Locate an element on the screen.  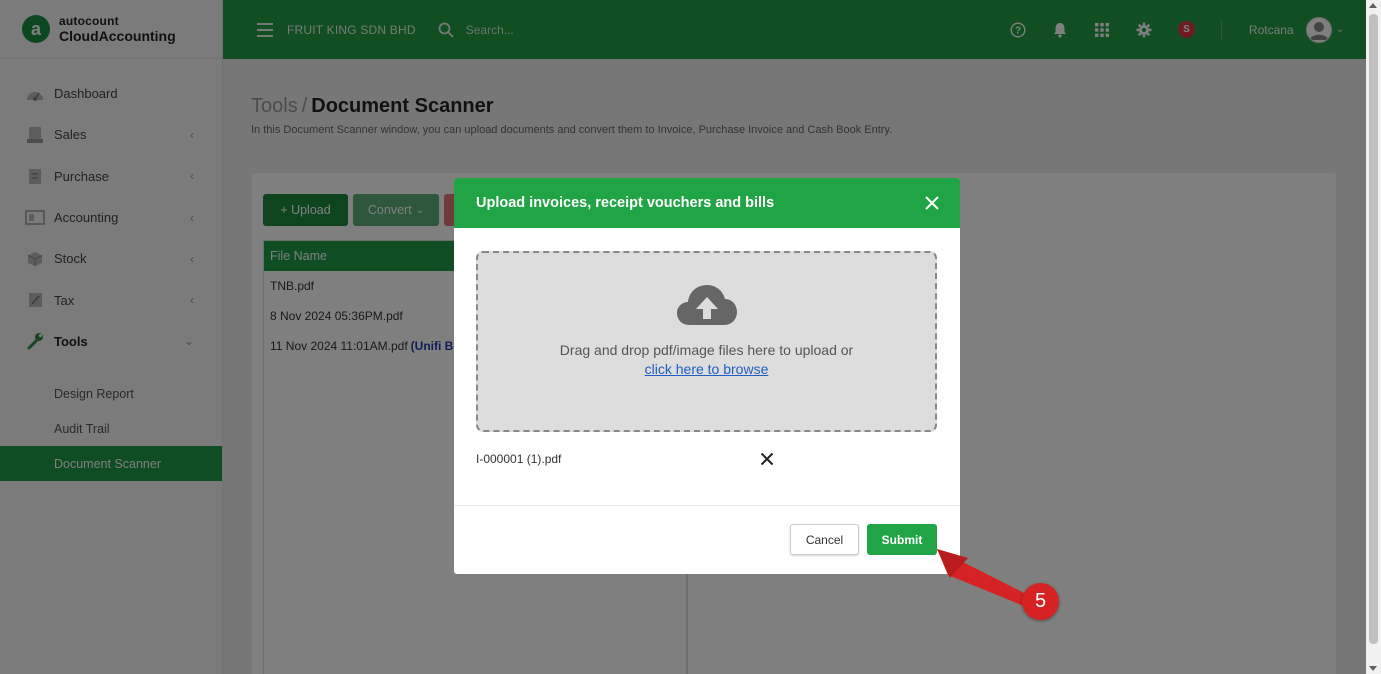
step-arrow-pointer is located at coordinates (983, 577).